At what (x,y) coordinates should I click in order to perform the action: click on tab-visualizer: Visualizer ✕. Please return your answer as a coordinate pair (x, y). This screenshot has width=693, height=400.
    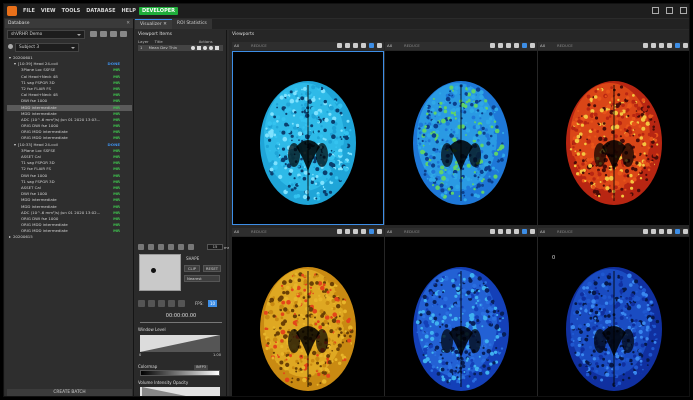
    Looking at the image, I should click on (153, 24).